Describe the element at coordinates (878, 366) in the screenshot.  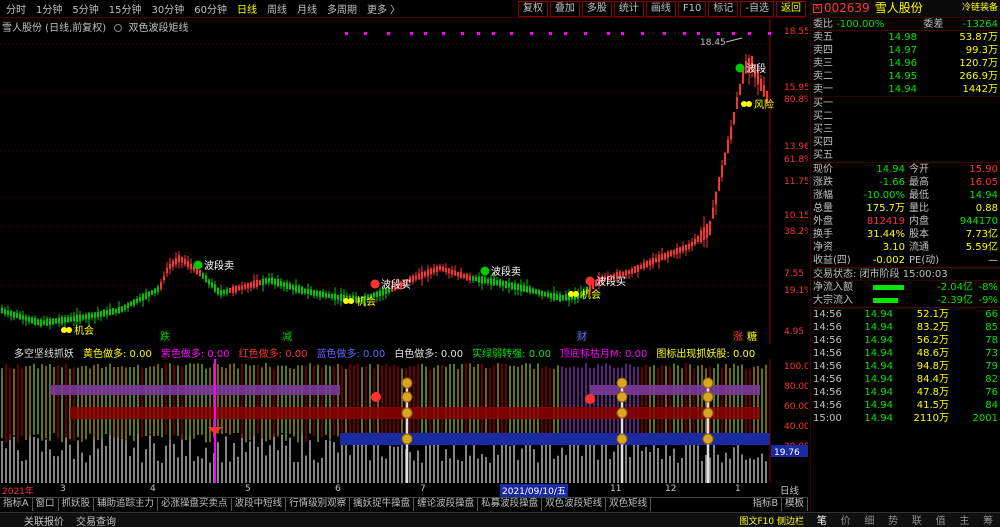
I see `tick-price-4: 14.94` at that location.